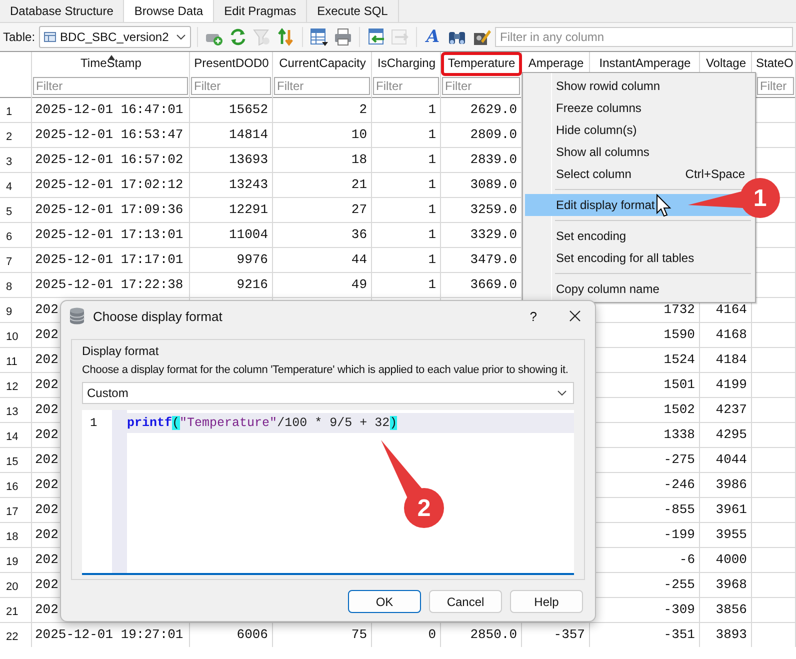 This screenshot has height=659, width=796. What do you see at coordinates (319, 37) in the screenshot?
I see `table-icon` at bounding box center [319, 37].